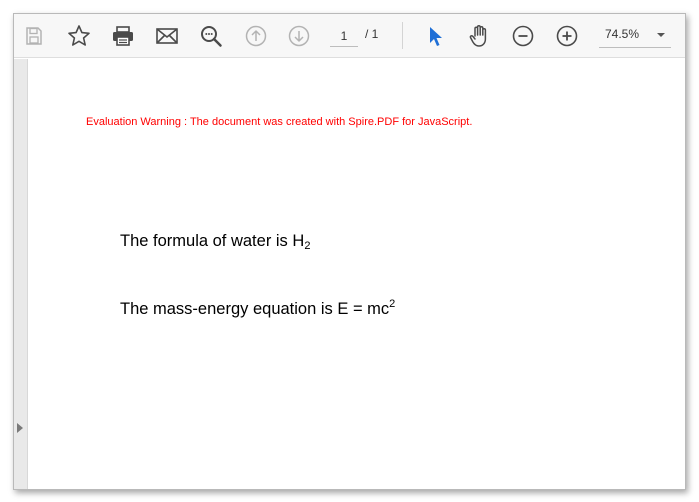 This screenshot has width=699, height=502. I want to click on select-cursor-icon, so click(436, 36).